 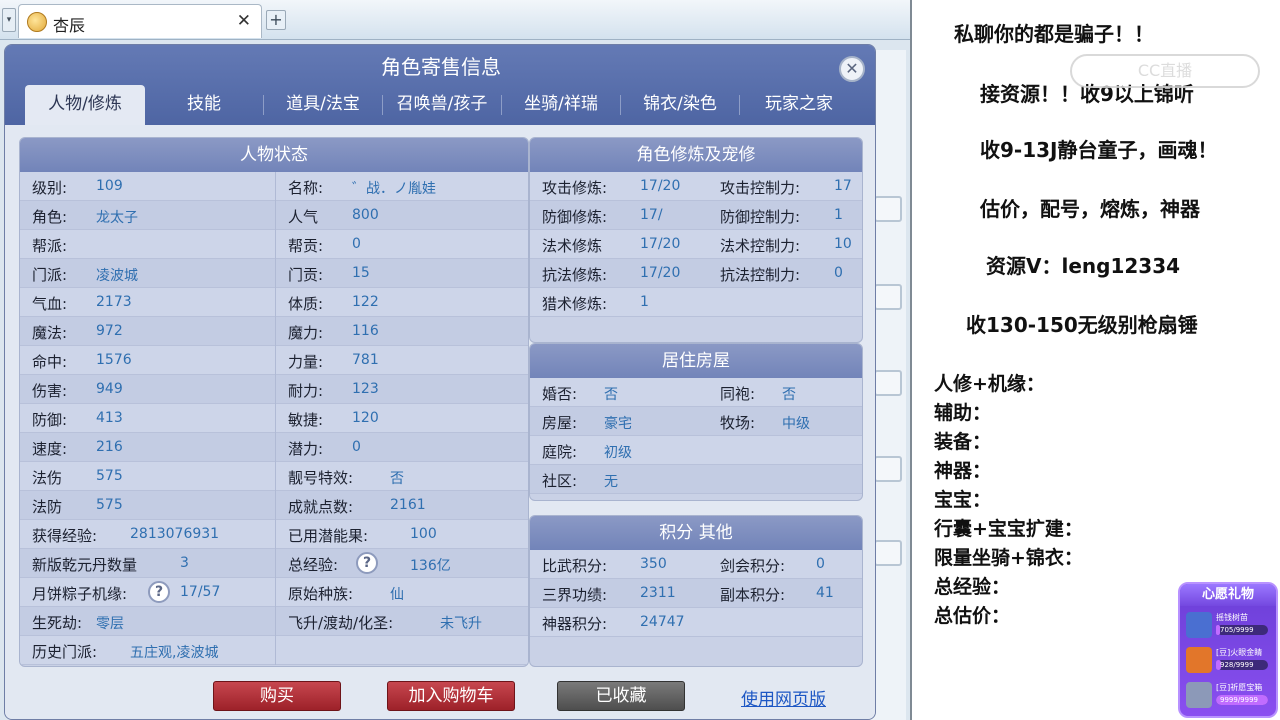 What do you see at coordinates (323, 105) in the screenshot?
I see `tab-items: 道具/法宝` at bounding box center [323, 105].